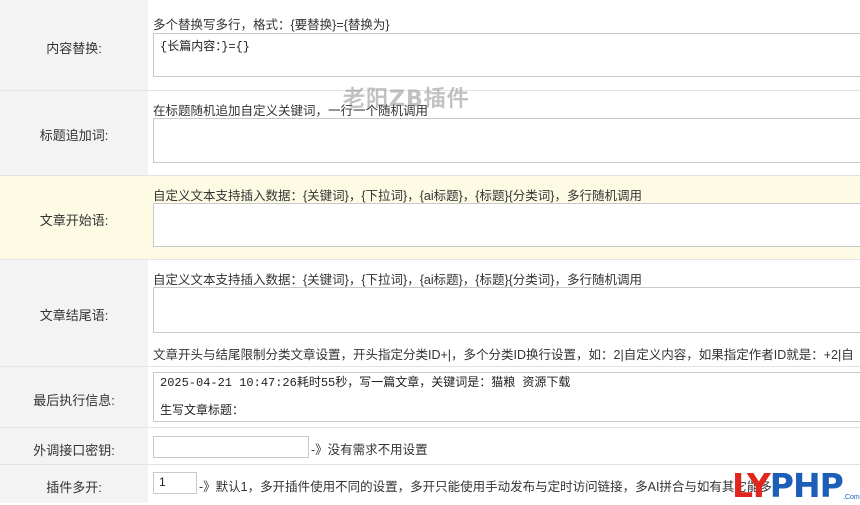  What do you see at coordinates (506, 55) in the screenshot?
I see `content-replace-textarea: {长篇内容：}={}` at bounding box center [506, 55].